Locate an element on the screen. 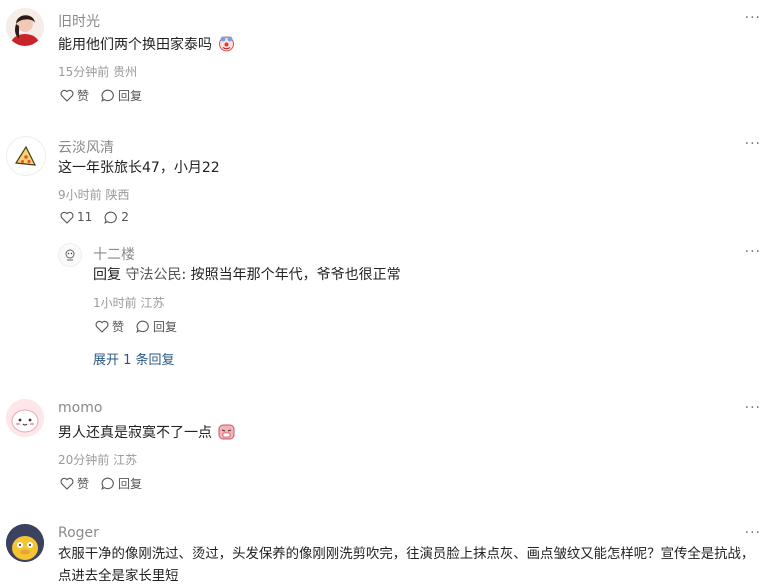 The width and height of the screenshot is (775, 588). comment-time: 20分钟前 is located at coordinates (84, 460).